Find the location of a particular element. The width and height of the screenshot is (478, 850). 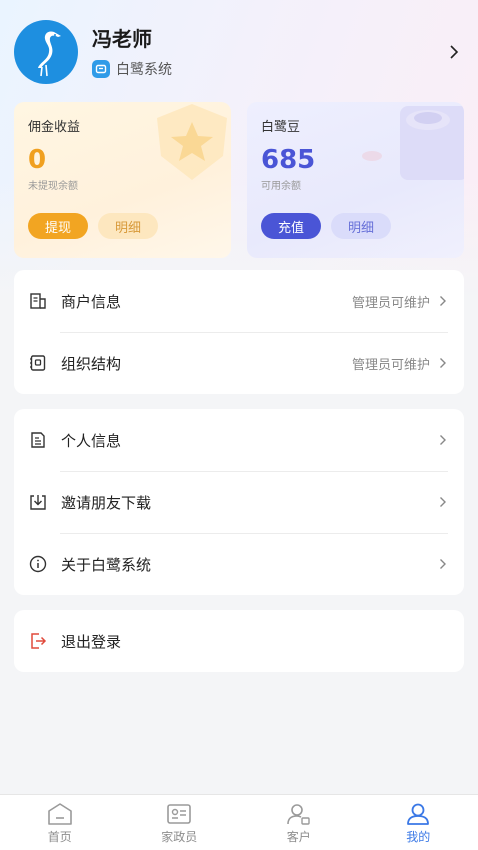

home-icon is located at coordinates (60, 814).